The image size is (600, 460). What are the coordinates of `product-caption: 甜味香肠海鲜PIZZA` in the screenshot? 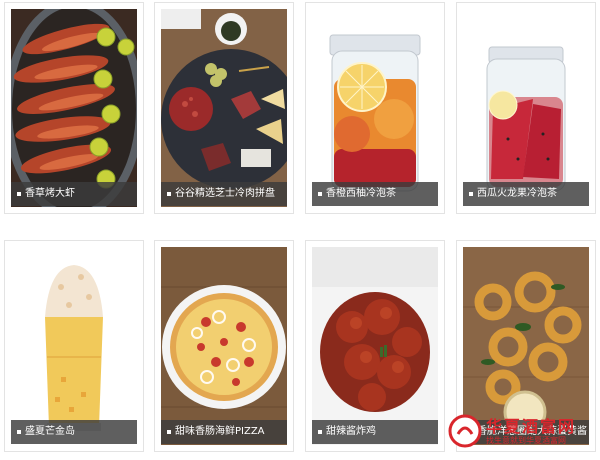 It's located at (224, 432).